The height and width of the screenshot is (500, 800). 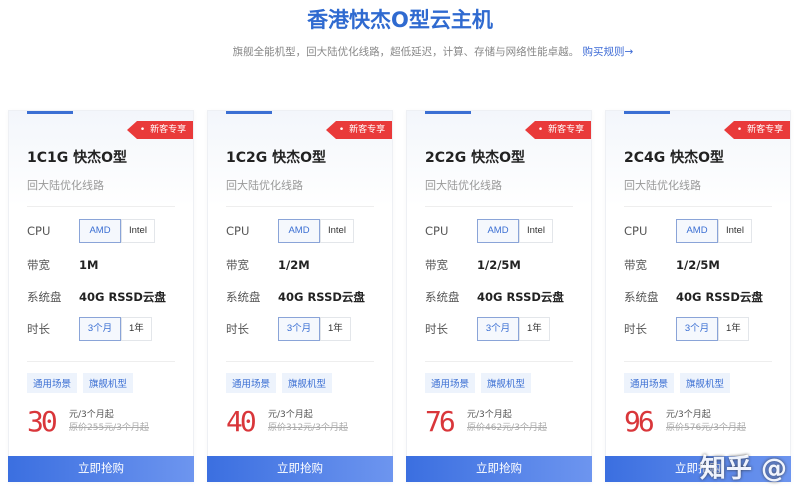 I want to click on card-header: 新客专享 2C2G 快杰O型 回大陆优化线路, so click(x=499, y=158).